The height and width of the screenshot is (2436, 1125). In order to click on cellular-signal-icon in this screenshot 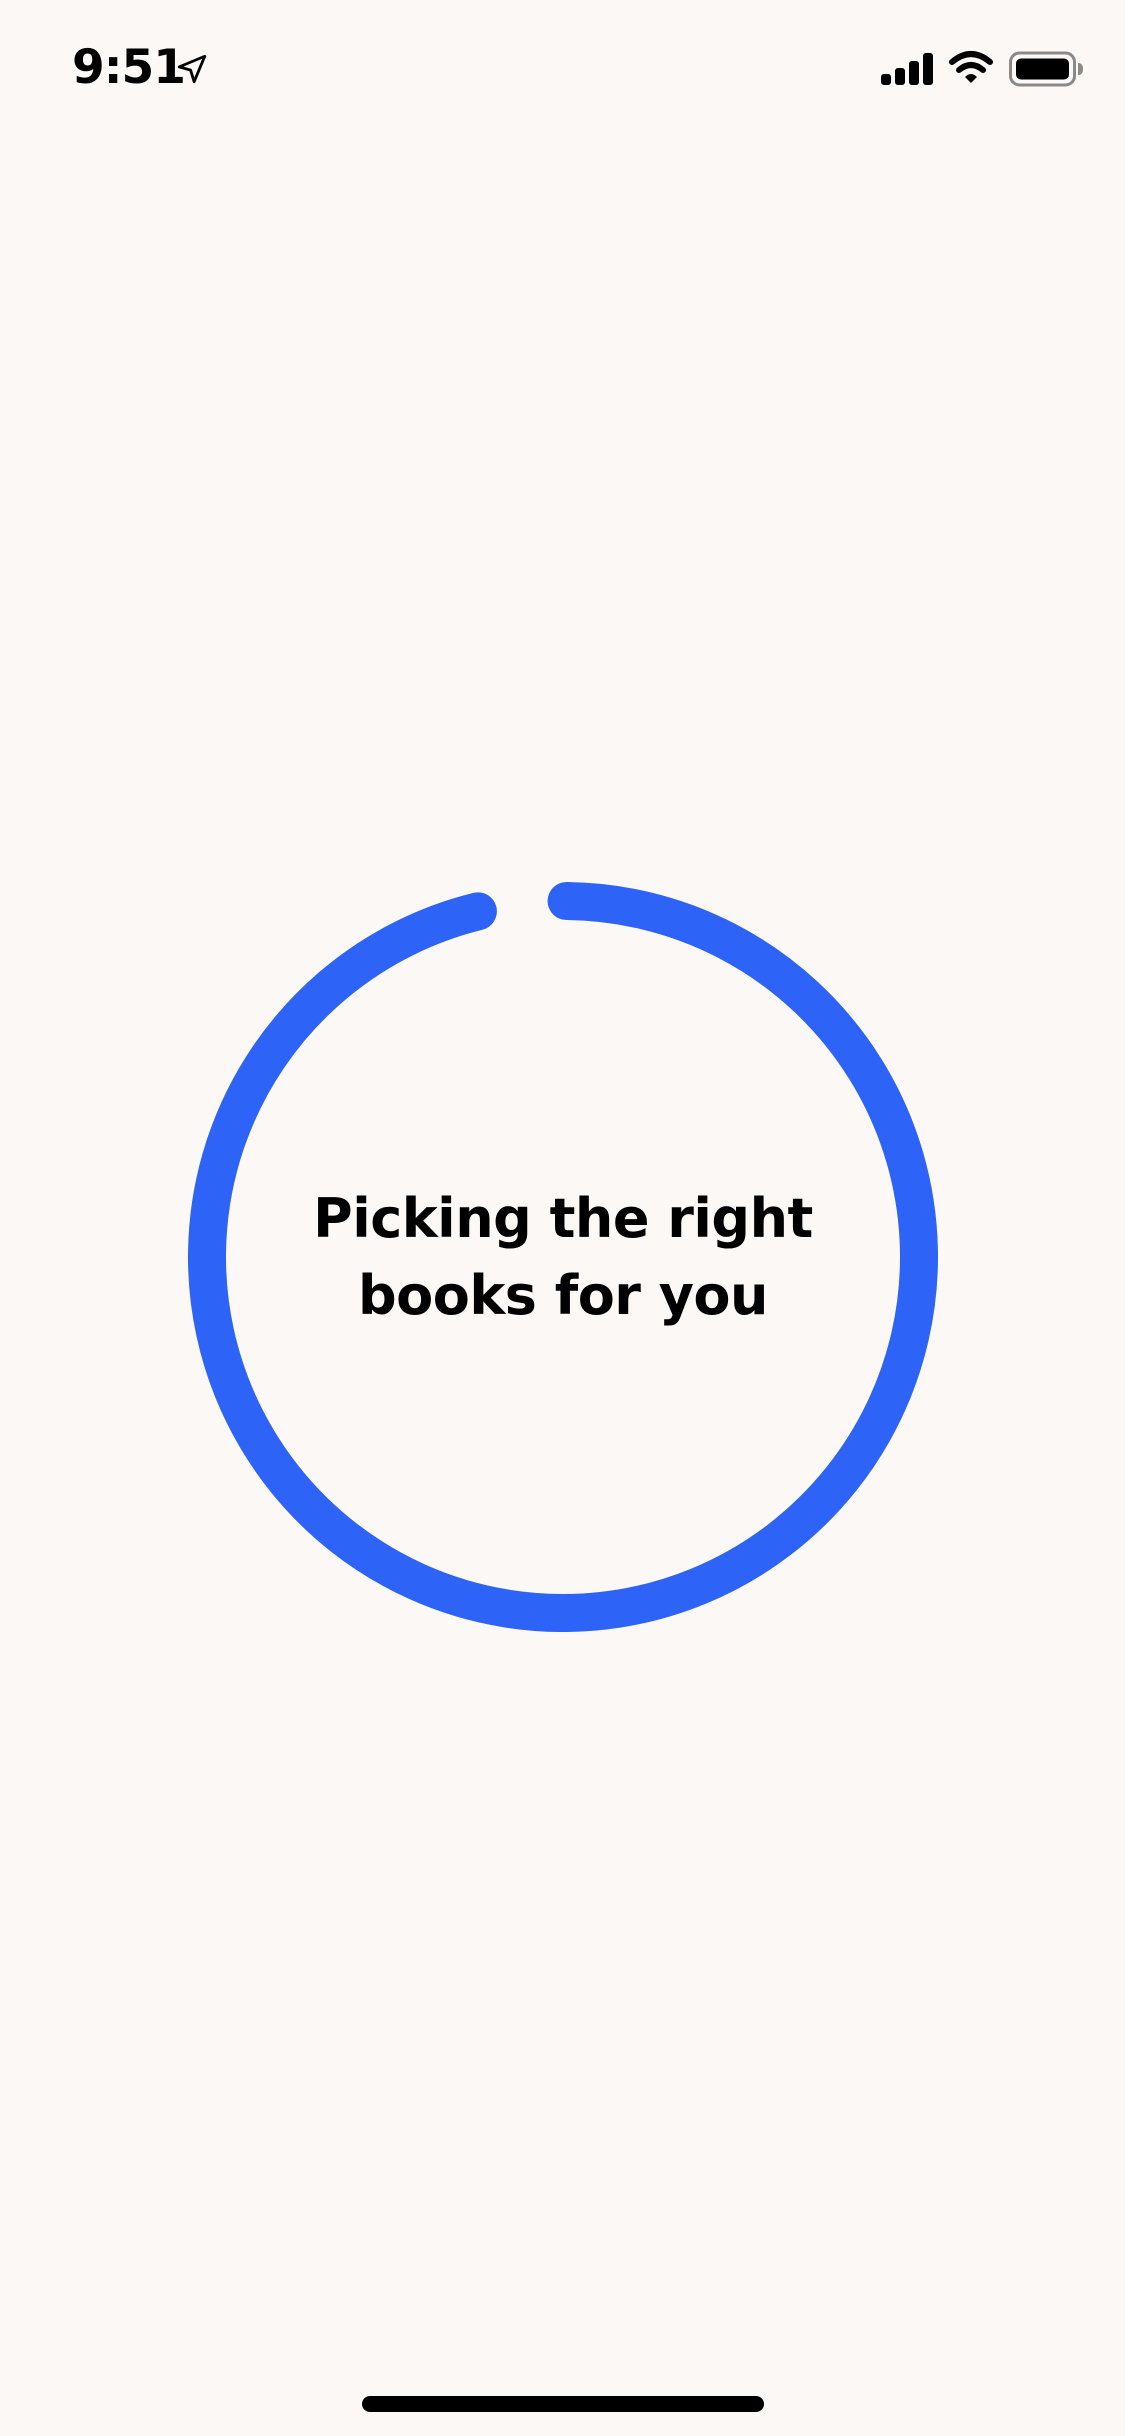, I will do `click(907, 69)`.